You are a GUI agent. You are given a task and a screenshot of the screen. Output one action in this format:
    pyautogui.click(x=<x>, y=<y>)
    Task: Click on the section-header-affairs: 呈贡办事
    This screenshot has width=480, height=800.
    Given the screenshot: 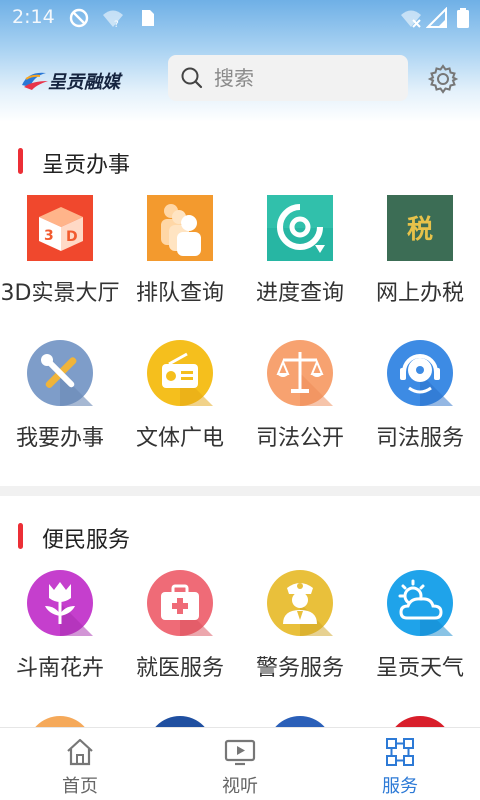 What is the action you would take?
    pyautogui.click(x=240, y=161)
    